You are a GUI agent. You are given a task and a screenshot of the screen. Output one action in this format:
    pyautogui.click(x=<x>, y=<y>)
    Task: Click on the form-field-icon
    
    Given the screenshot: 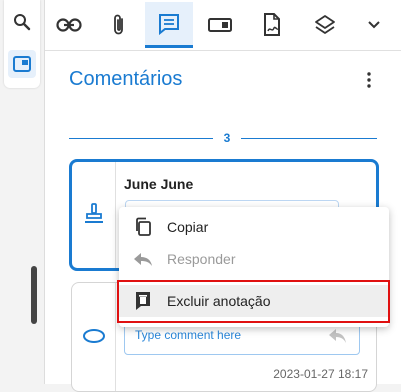 What is the action you would take?
    pyautogui.click(x=220, y=25)
    